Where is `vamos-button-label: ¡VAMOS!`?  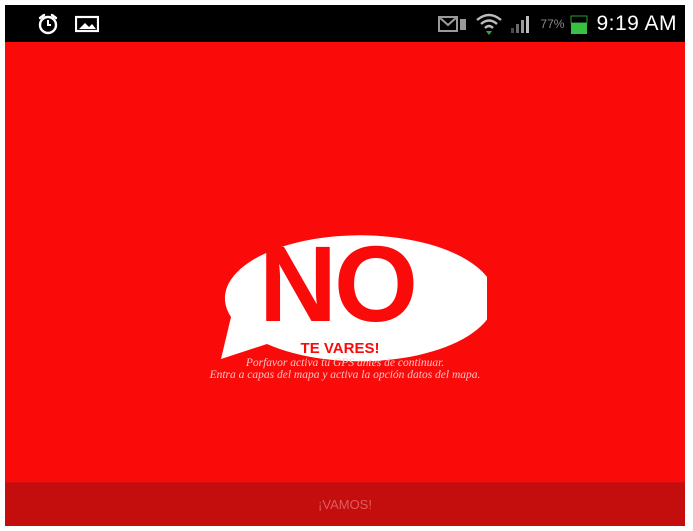 vamos-button-label: ¡VAMOS! is located at coordinates (345, 504).